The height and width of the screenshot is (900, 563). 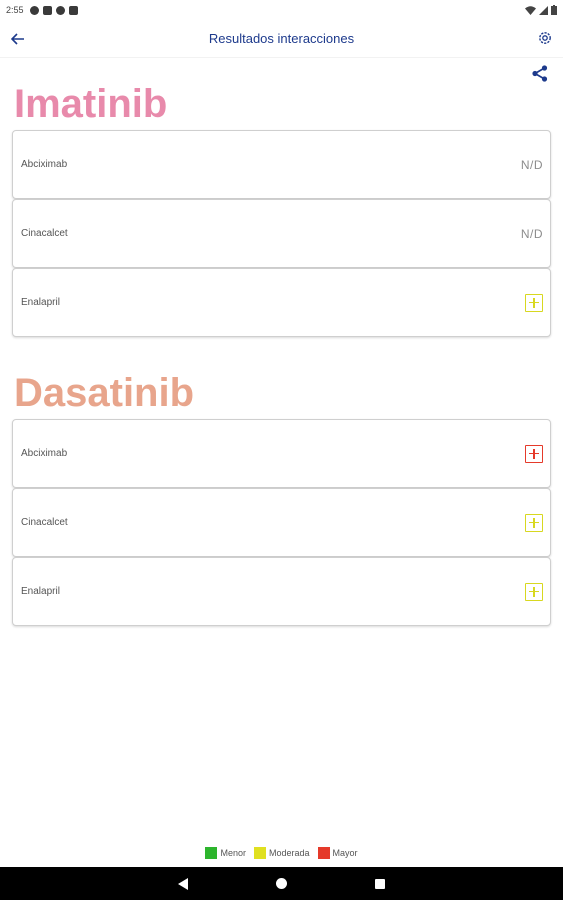 I want to click on signal-icon, so click(x=543, y=10).